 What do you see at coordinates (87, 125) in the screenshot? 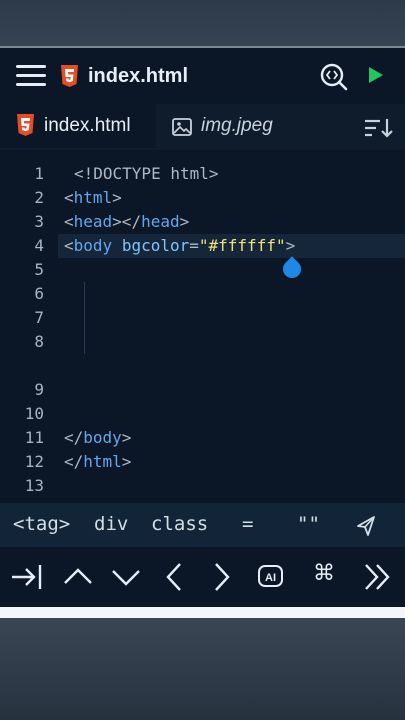
I see `tab-label: index.html` at bounding box center [87, 125].